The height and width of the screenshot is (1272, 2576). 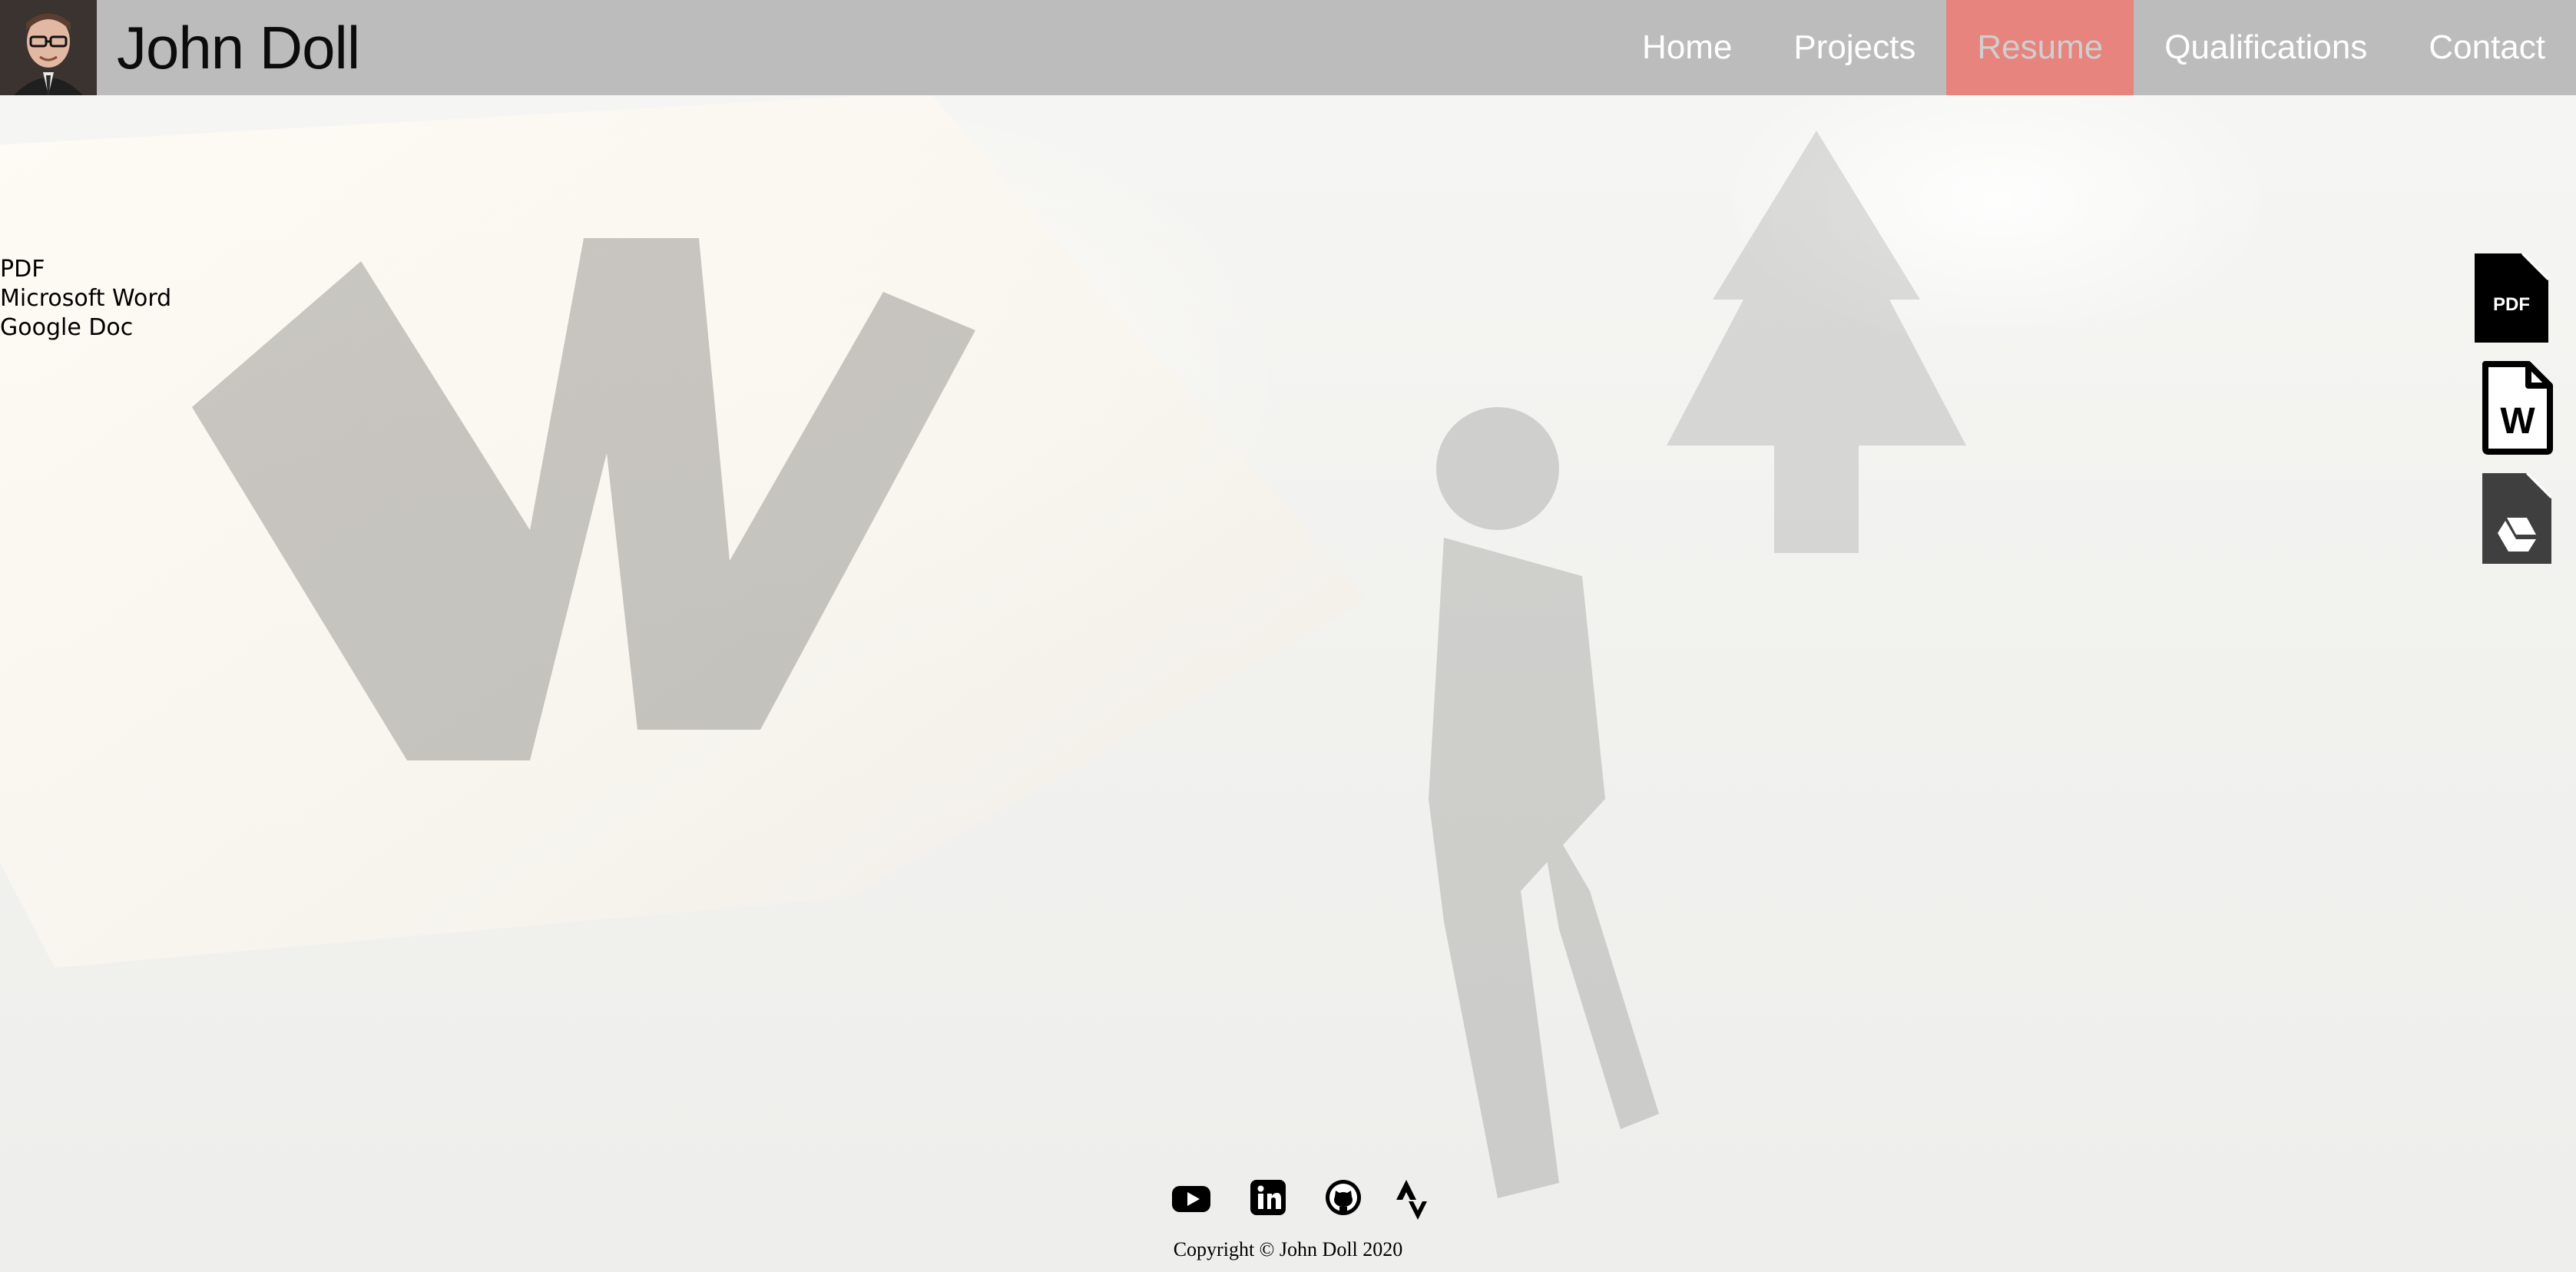 I want to click on pdf-link: PDF, so click(x=85, y=269).